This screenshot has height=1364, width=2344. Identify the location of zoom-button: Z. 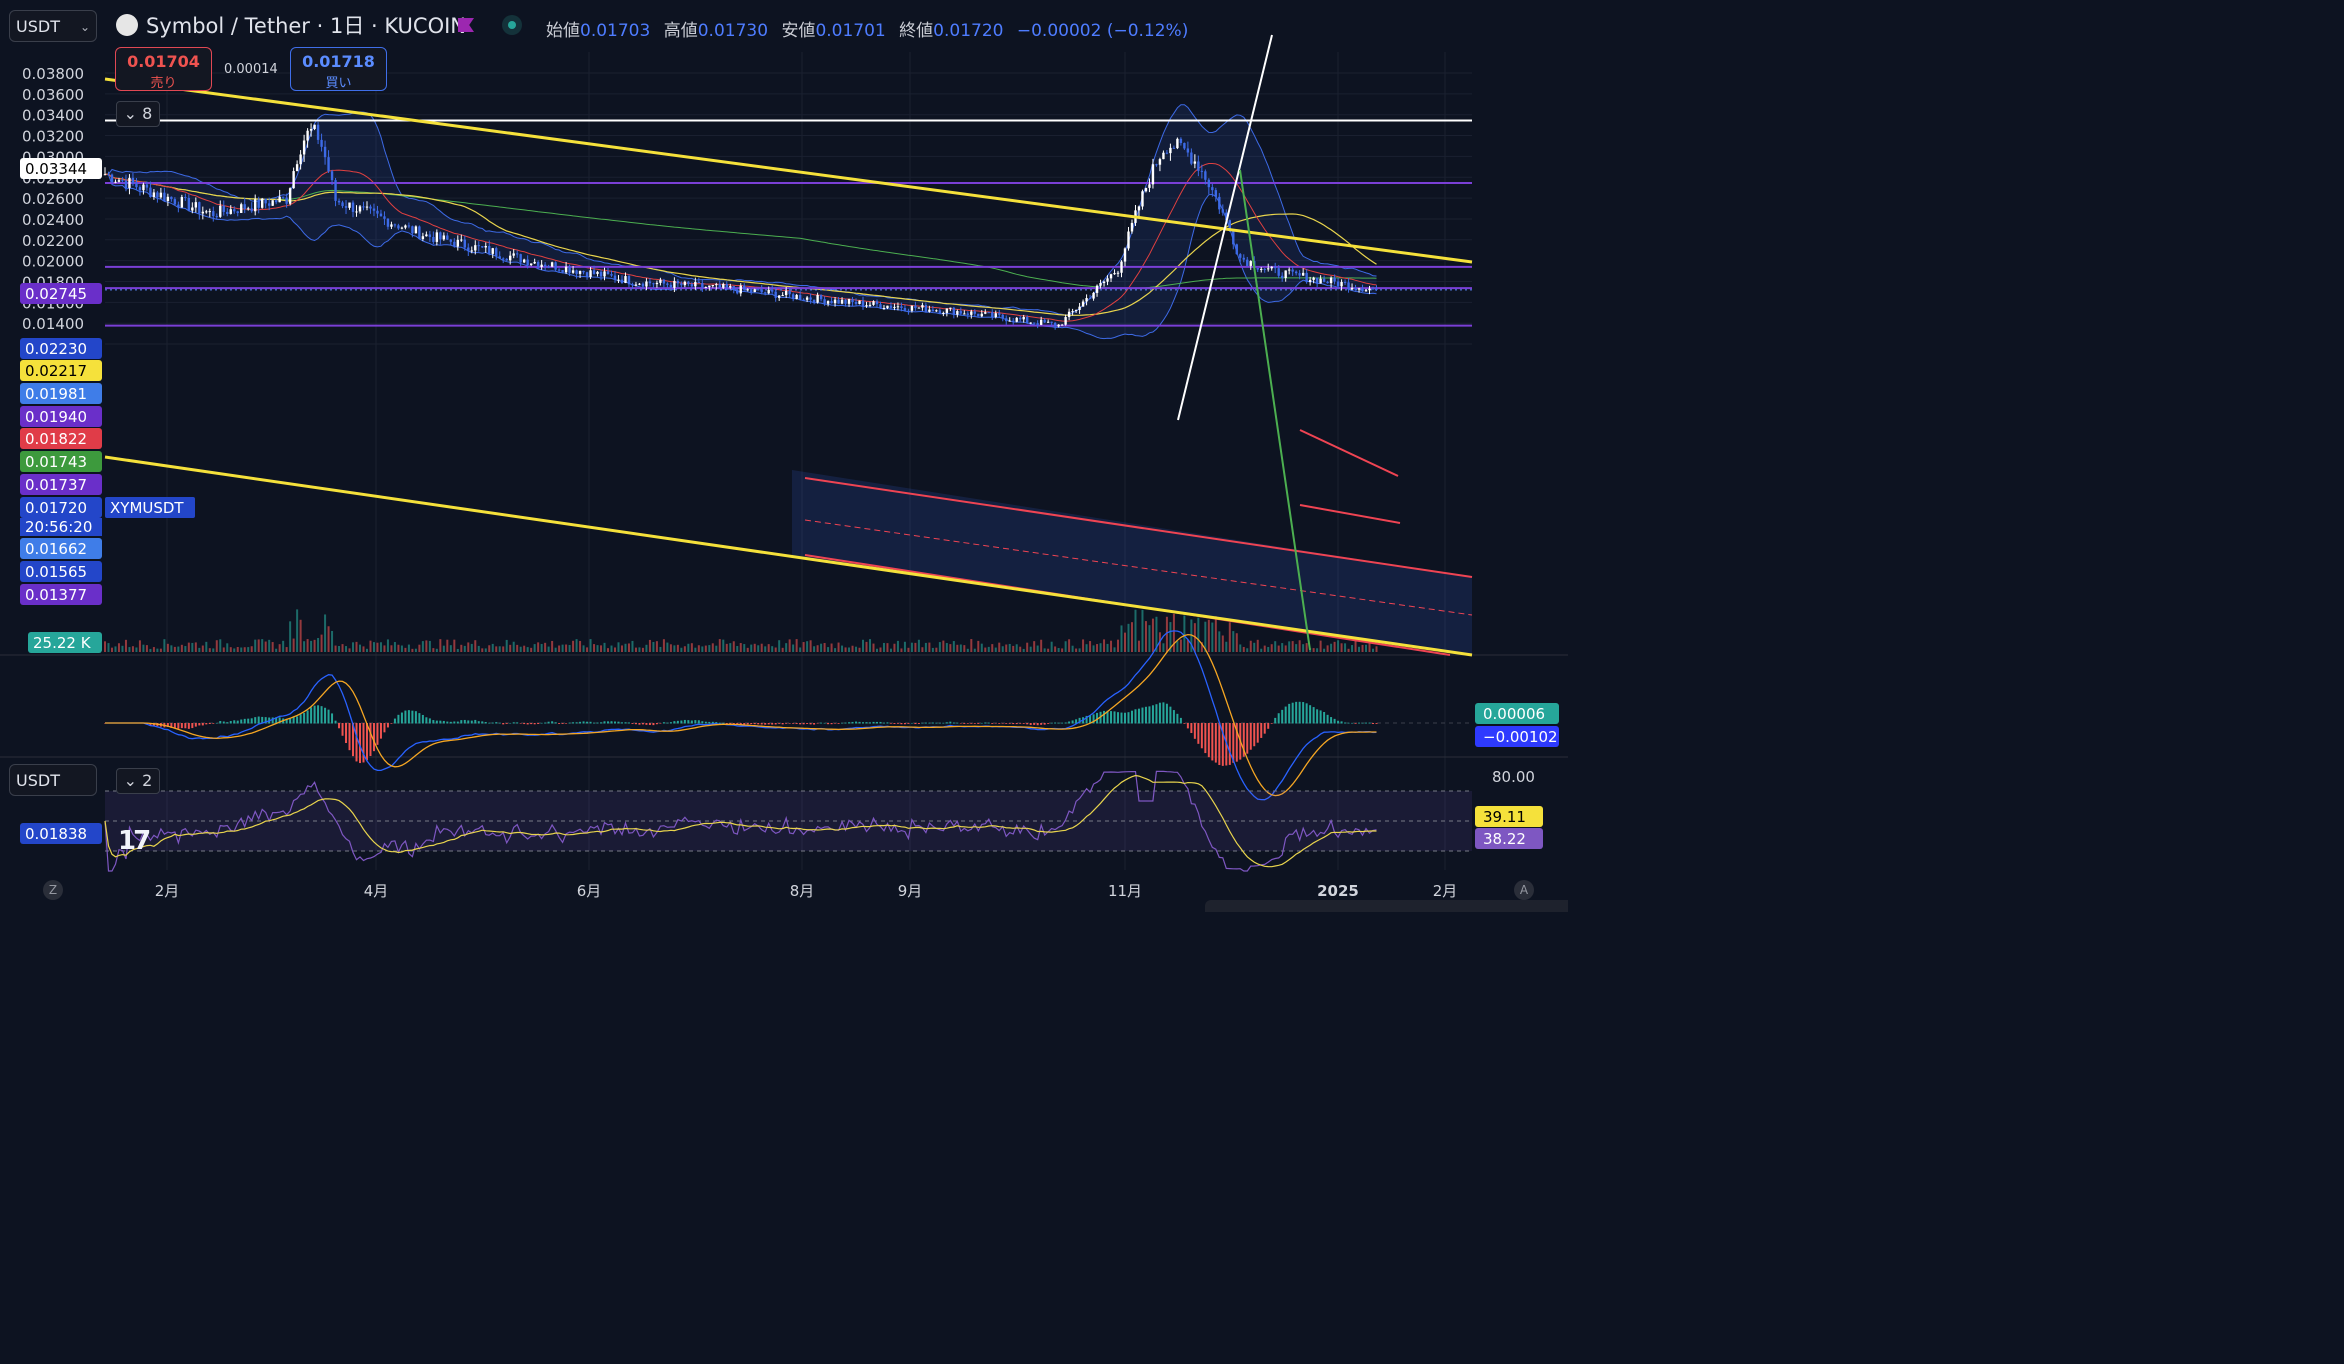
(53, 890).